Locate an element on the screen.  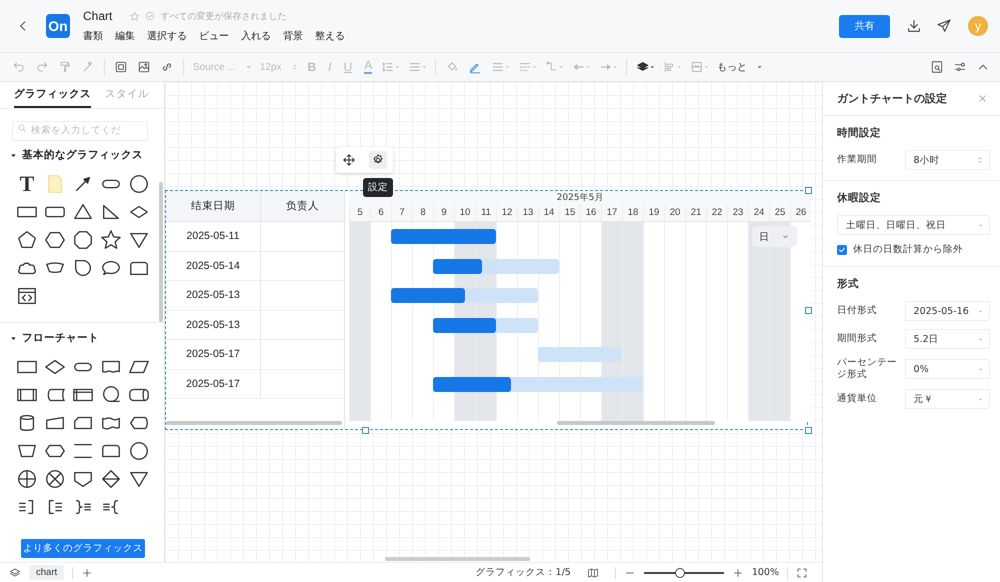
day-label: 25 is located at coordinates (779, 212).